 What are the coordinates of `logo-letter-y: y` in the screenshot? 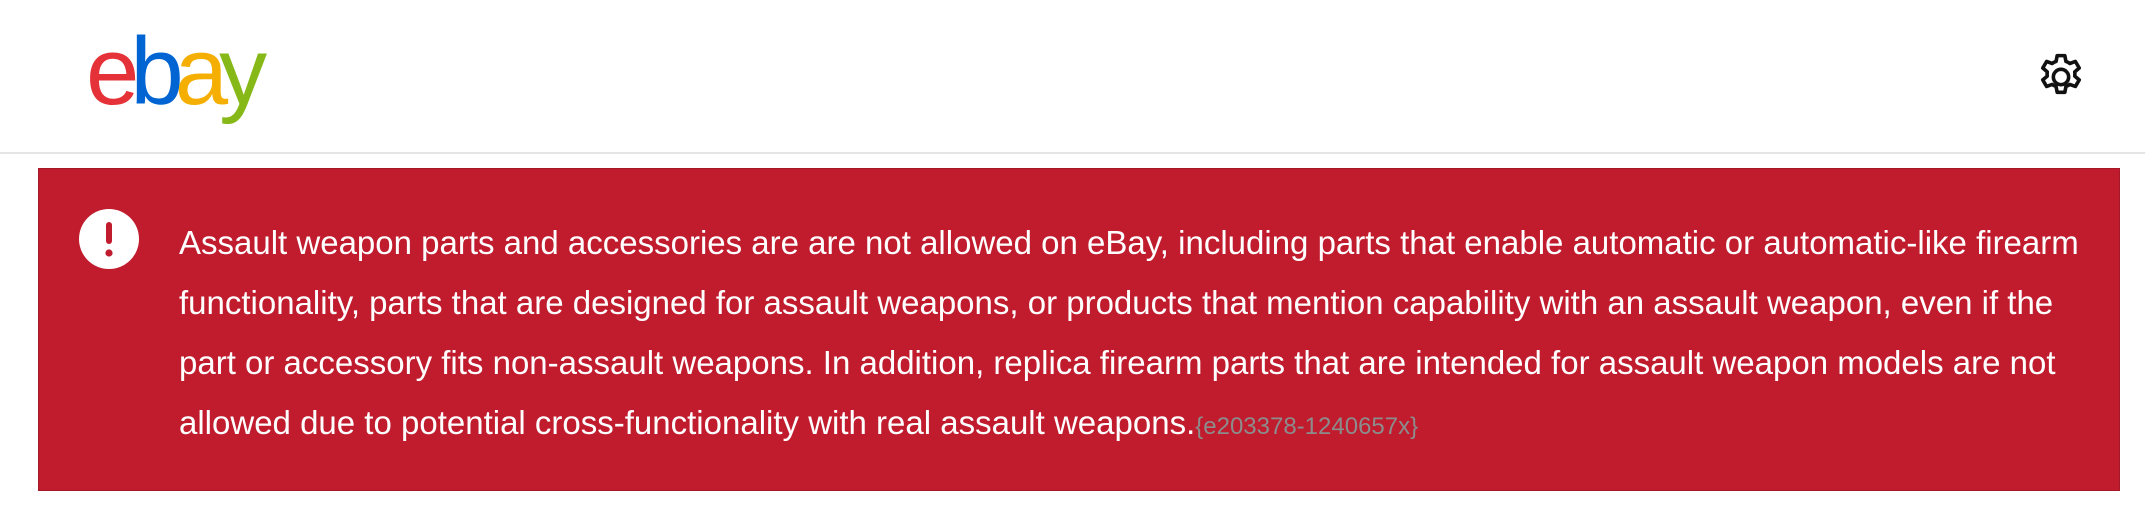 It's located at (243, 71).